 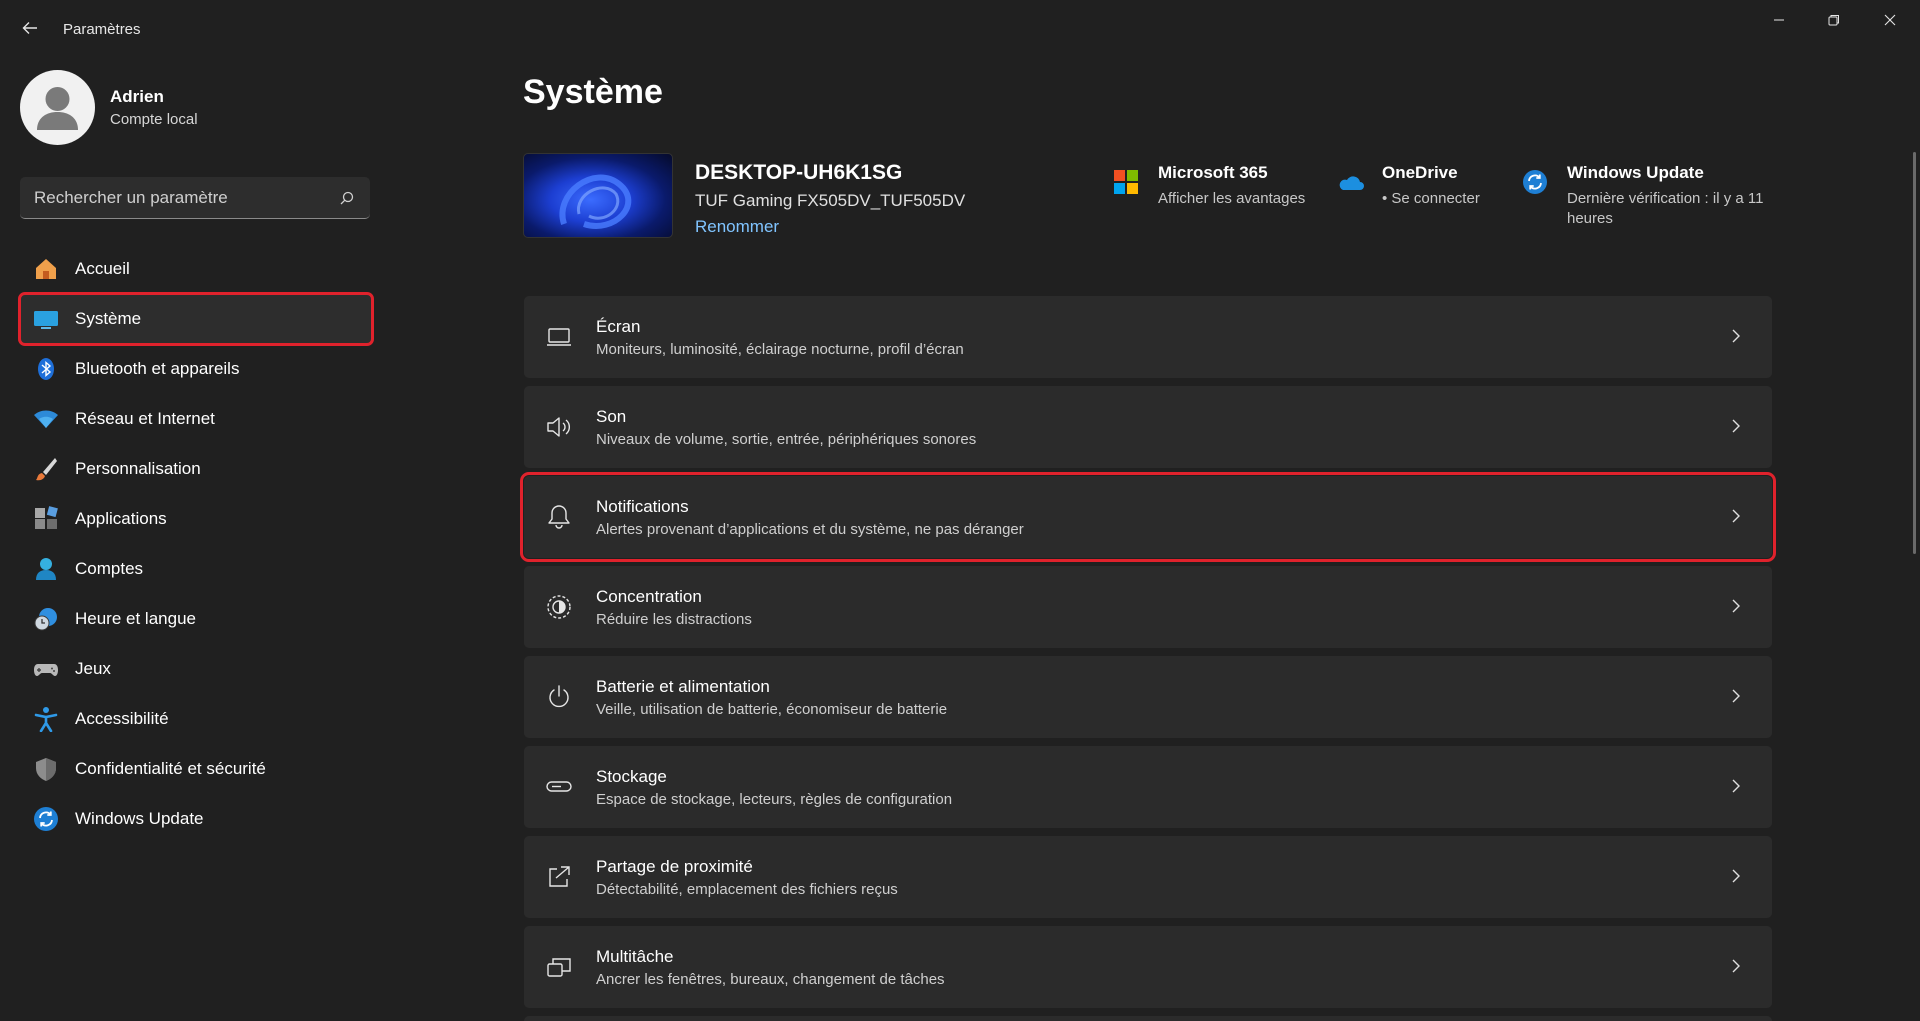 I want to click on close-button, so click(x=1890, y=20).